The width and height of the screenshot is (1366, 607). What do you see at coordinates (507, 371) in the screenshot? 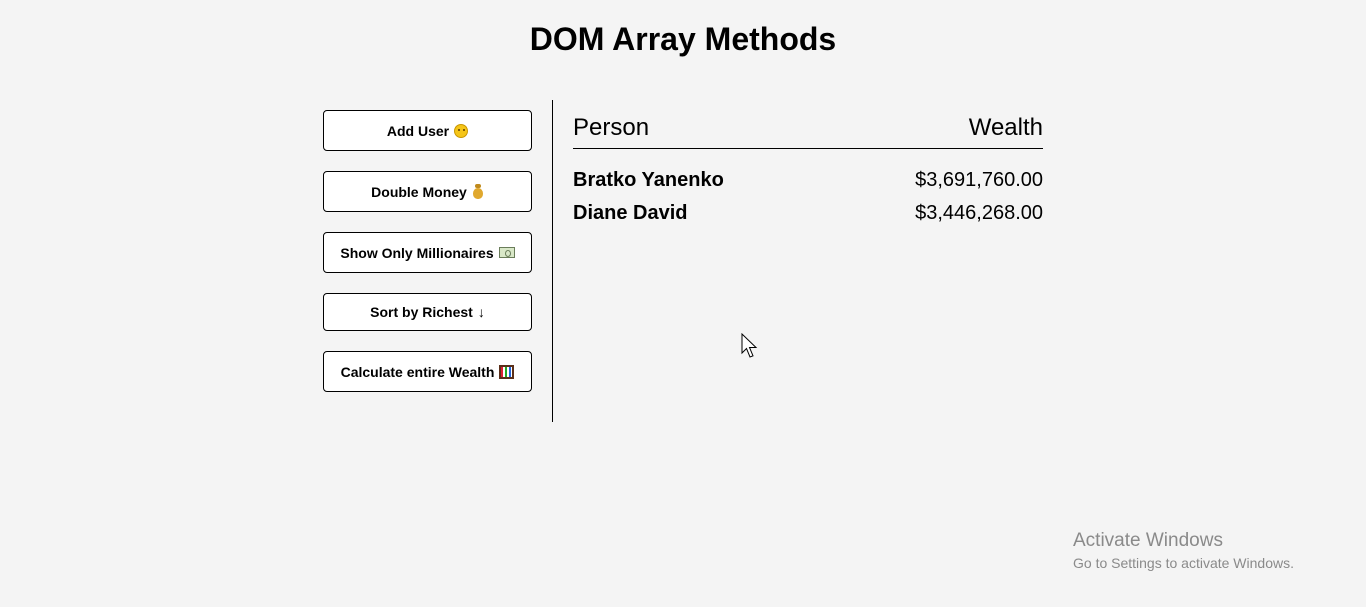
I see `abacus-icon` at bounding box center [507, 371].